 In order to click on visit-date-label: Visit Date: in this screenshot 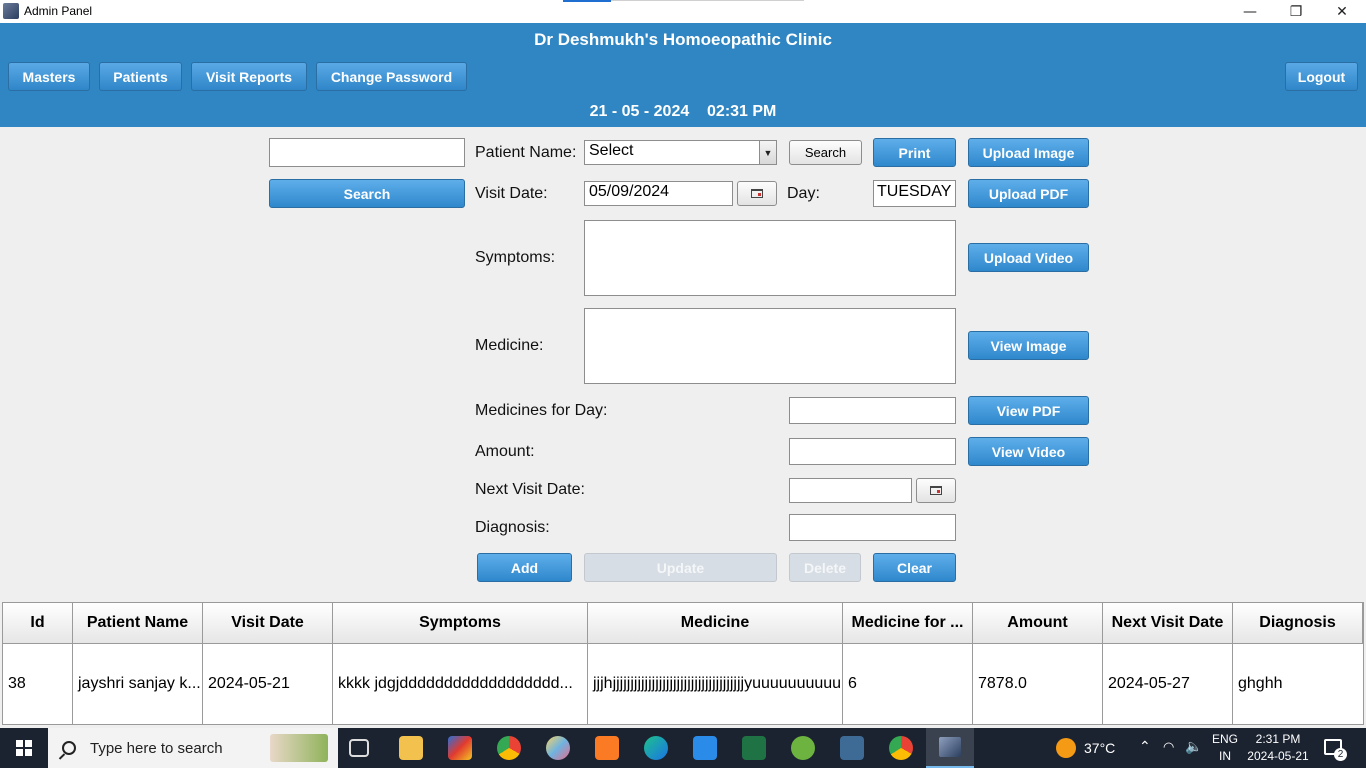, I will do `click(511, 193)`.